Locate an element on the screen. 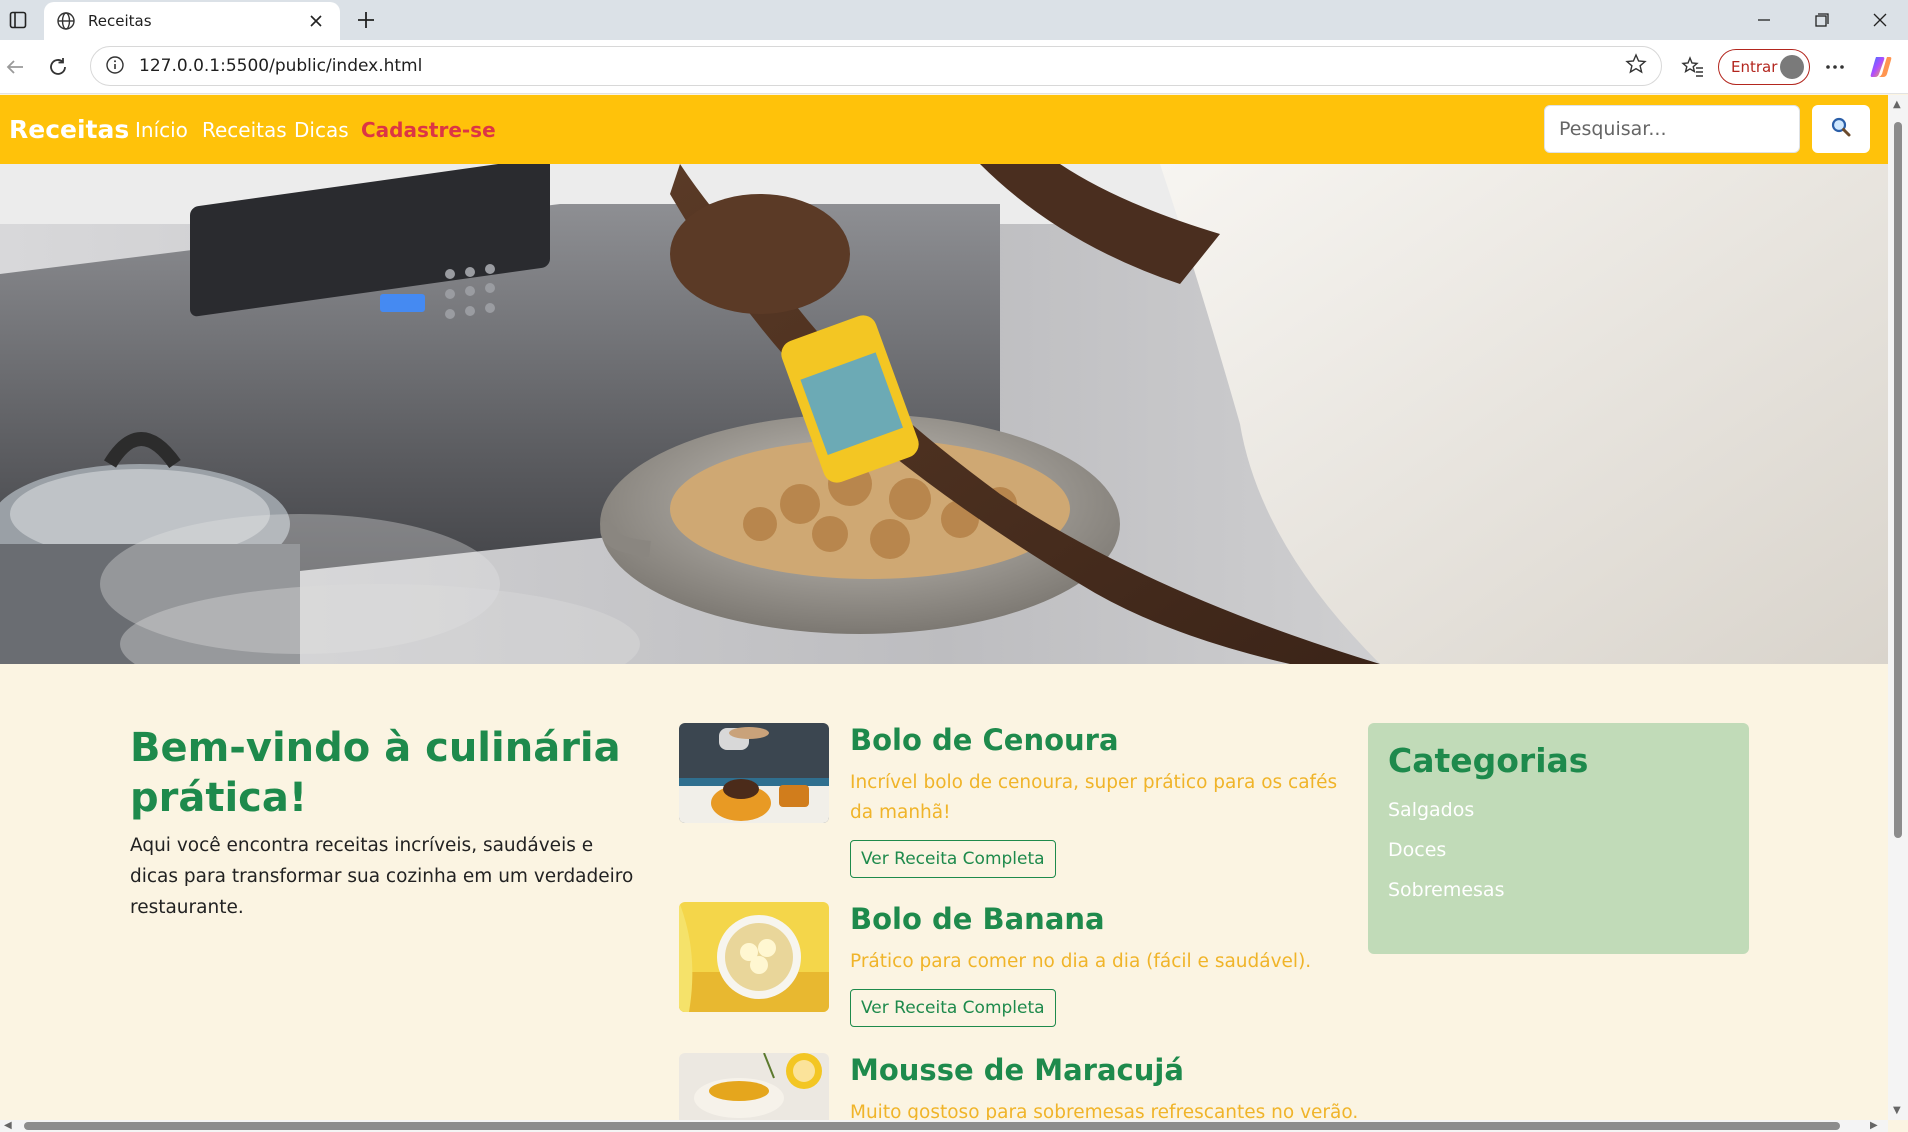 This screenshot has height=1132, width=1908. window-close-icon is located at coordinates (1880, 20).